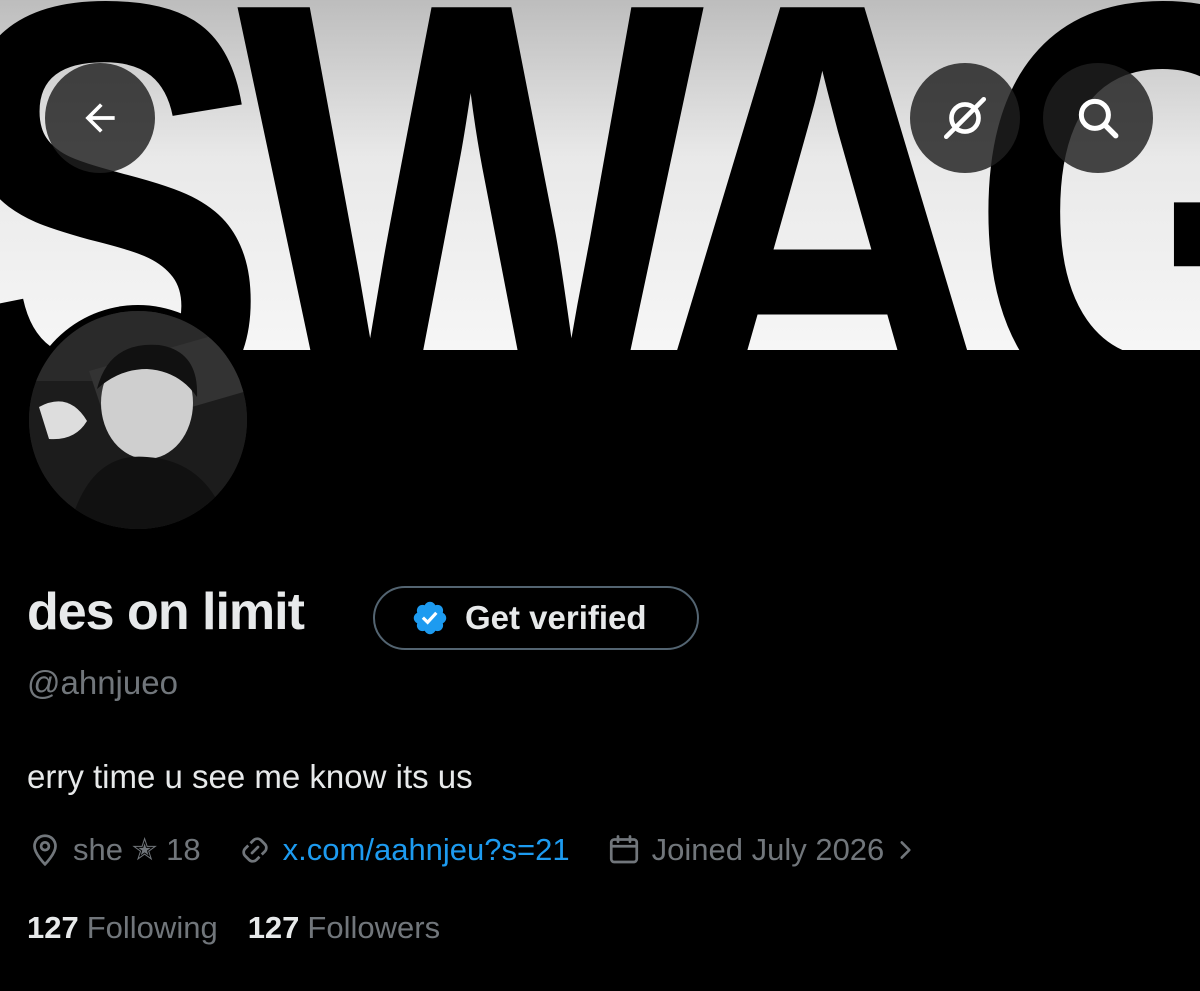 The height and width of the screenshot is (991, 1200). I want to click on grok-icon, so click(965, 118).